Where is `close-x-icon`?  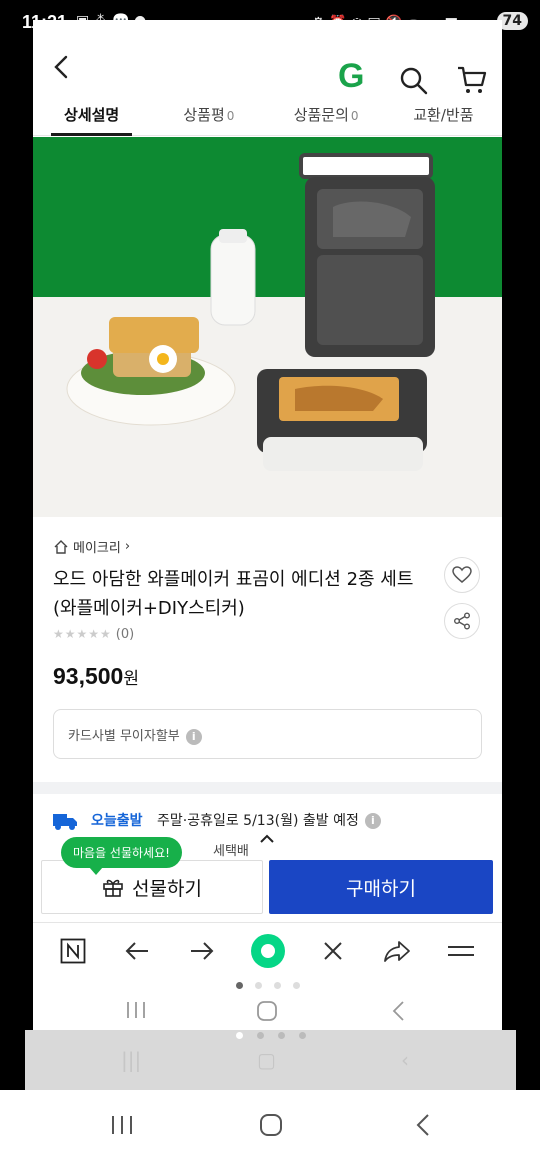
close-x-icon is located at coordinates (333, 951).